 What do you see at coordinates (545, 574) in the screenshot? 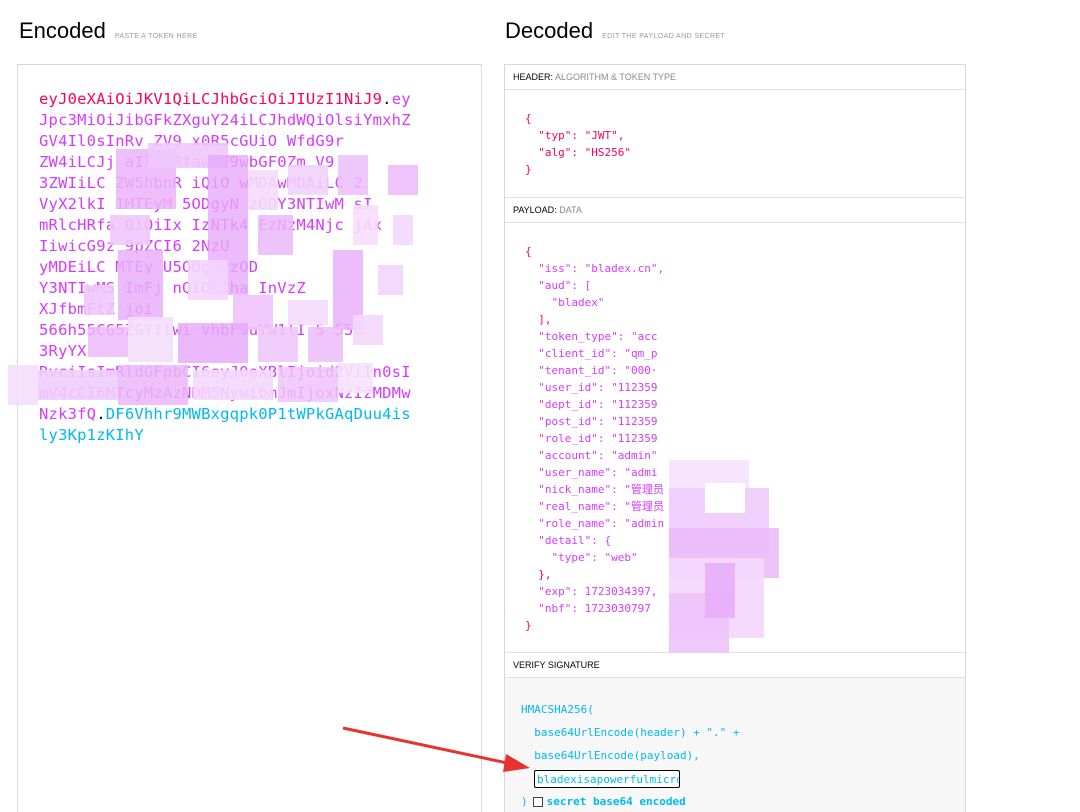
I see `json-line: },` at bounding box center [545, 574].